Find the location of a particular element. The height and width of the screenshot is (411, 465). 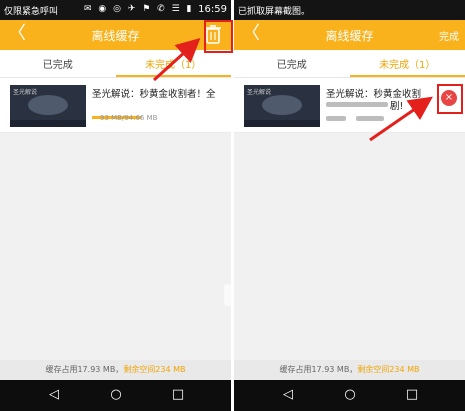

arrow-to-trash is located at coordinates (176, 59).